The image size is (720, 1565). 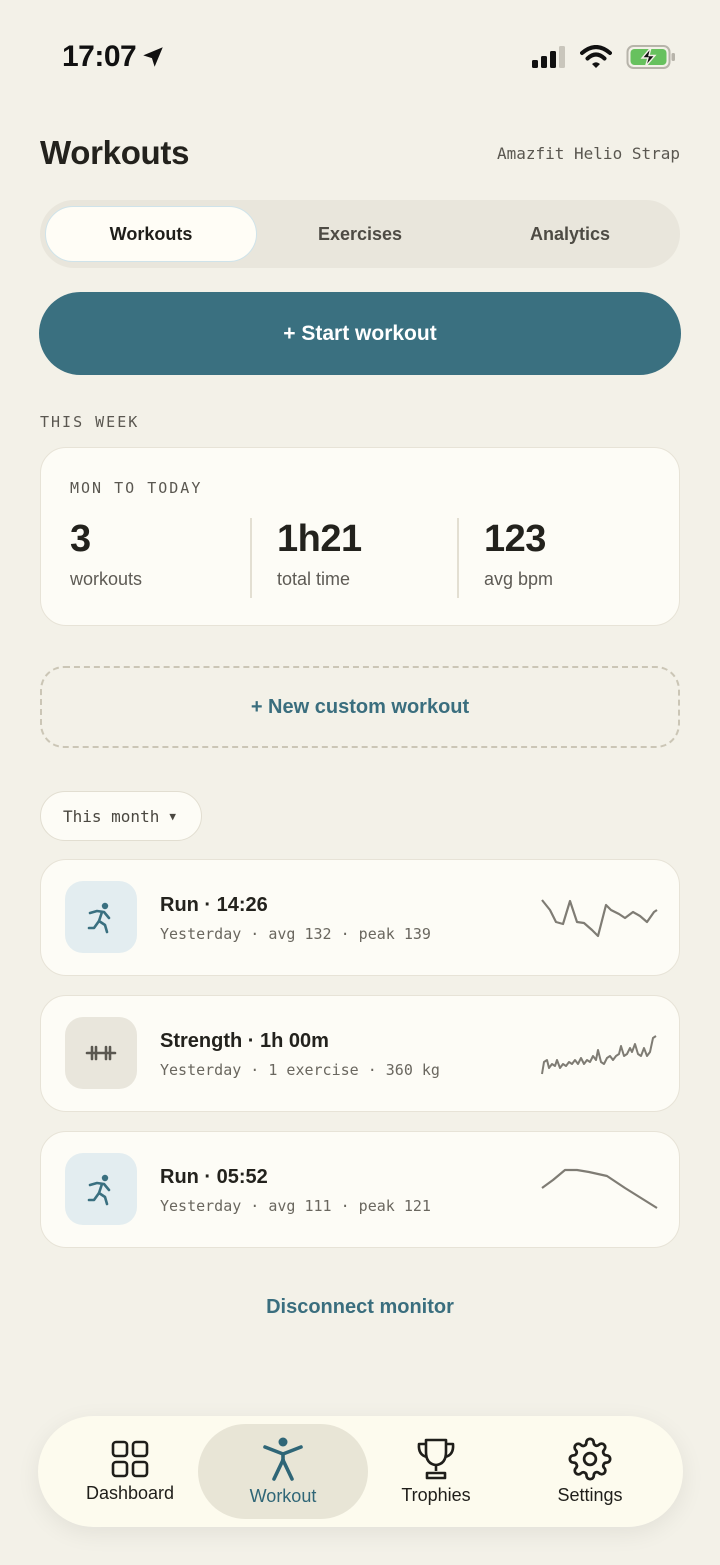 I want to click on period-filter-value: This month, so click(x=111, y=816).